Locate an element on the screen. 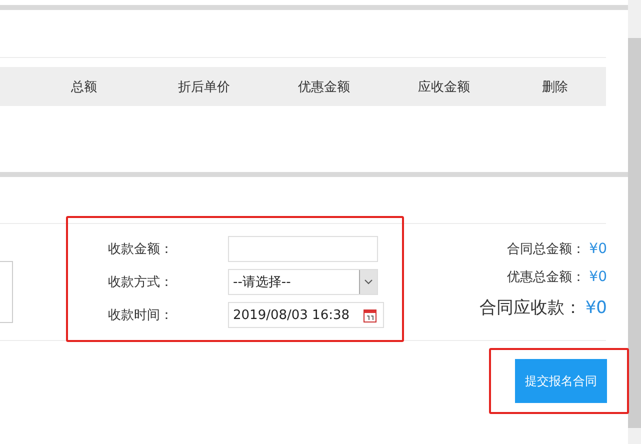 This screenshot has height=444, width=641. calendar-icon is located at coordinates (370, 315).